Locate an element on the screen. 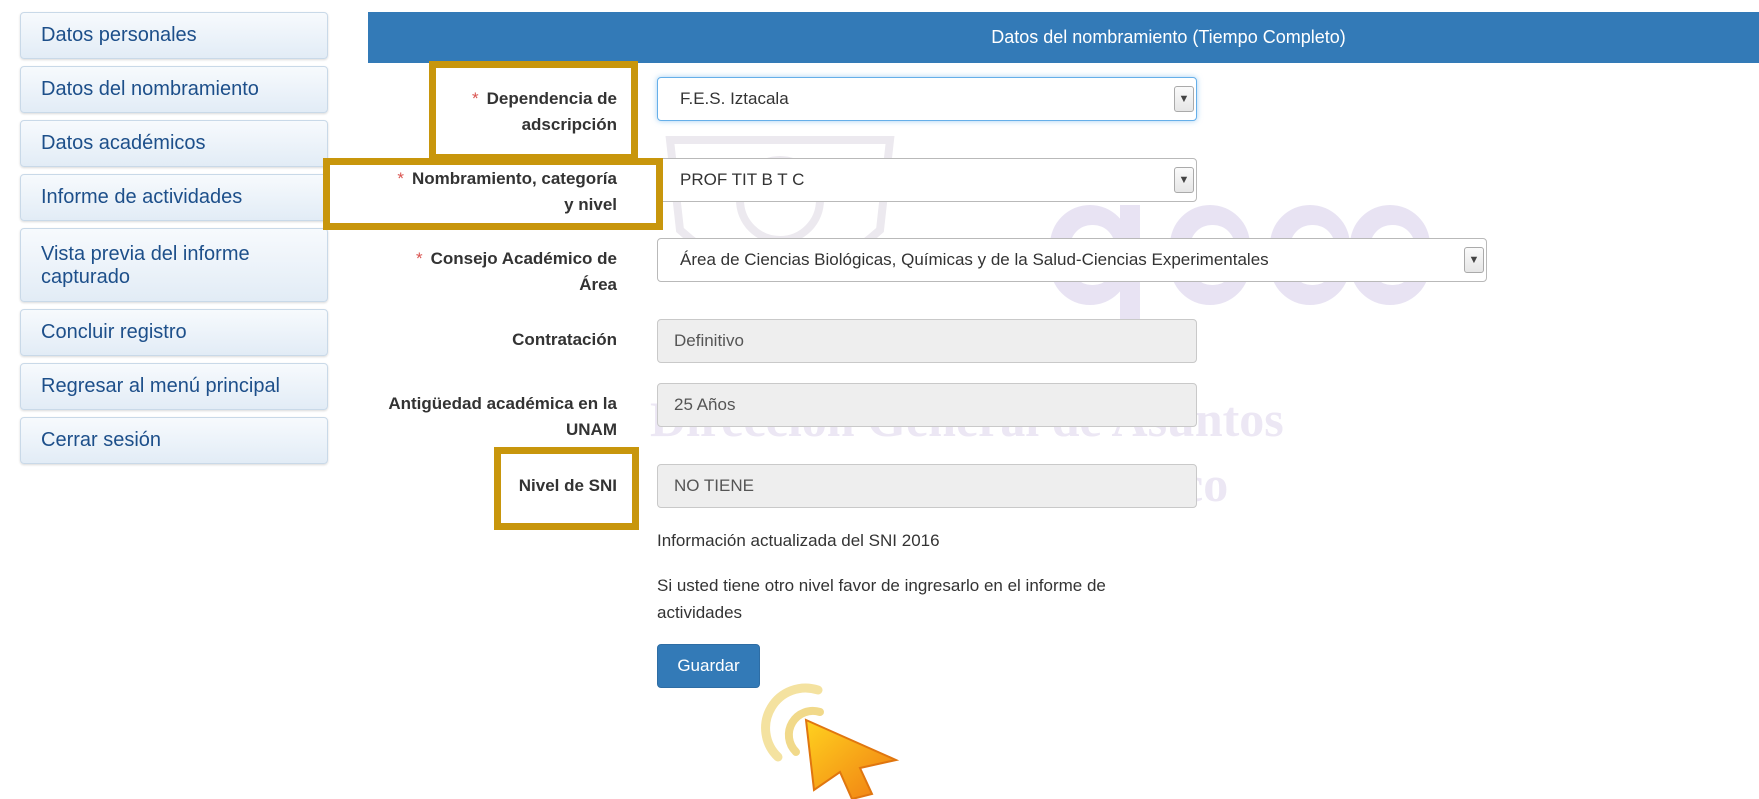  label-dependencia: * Dependencia de adscripción is located at coordinates (544, 111).